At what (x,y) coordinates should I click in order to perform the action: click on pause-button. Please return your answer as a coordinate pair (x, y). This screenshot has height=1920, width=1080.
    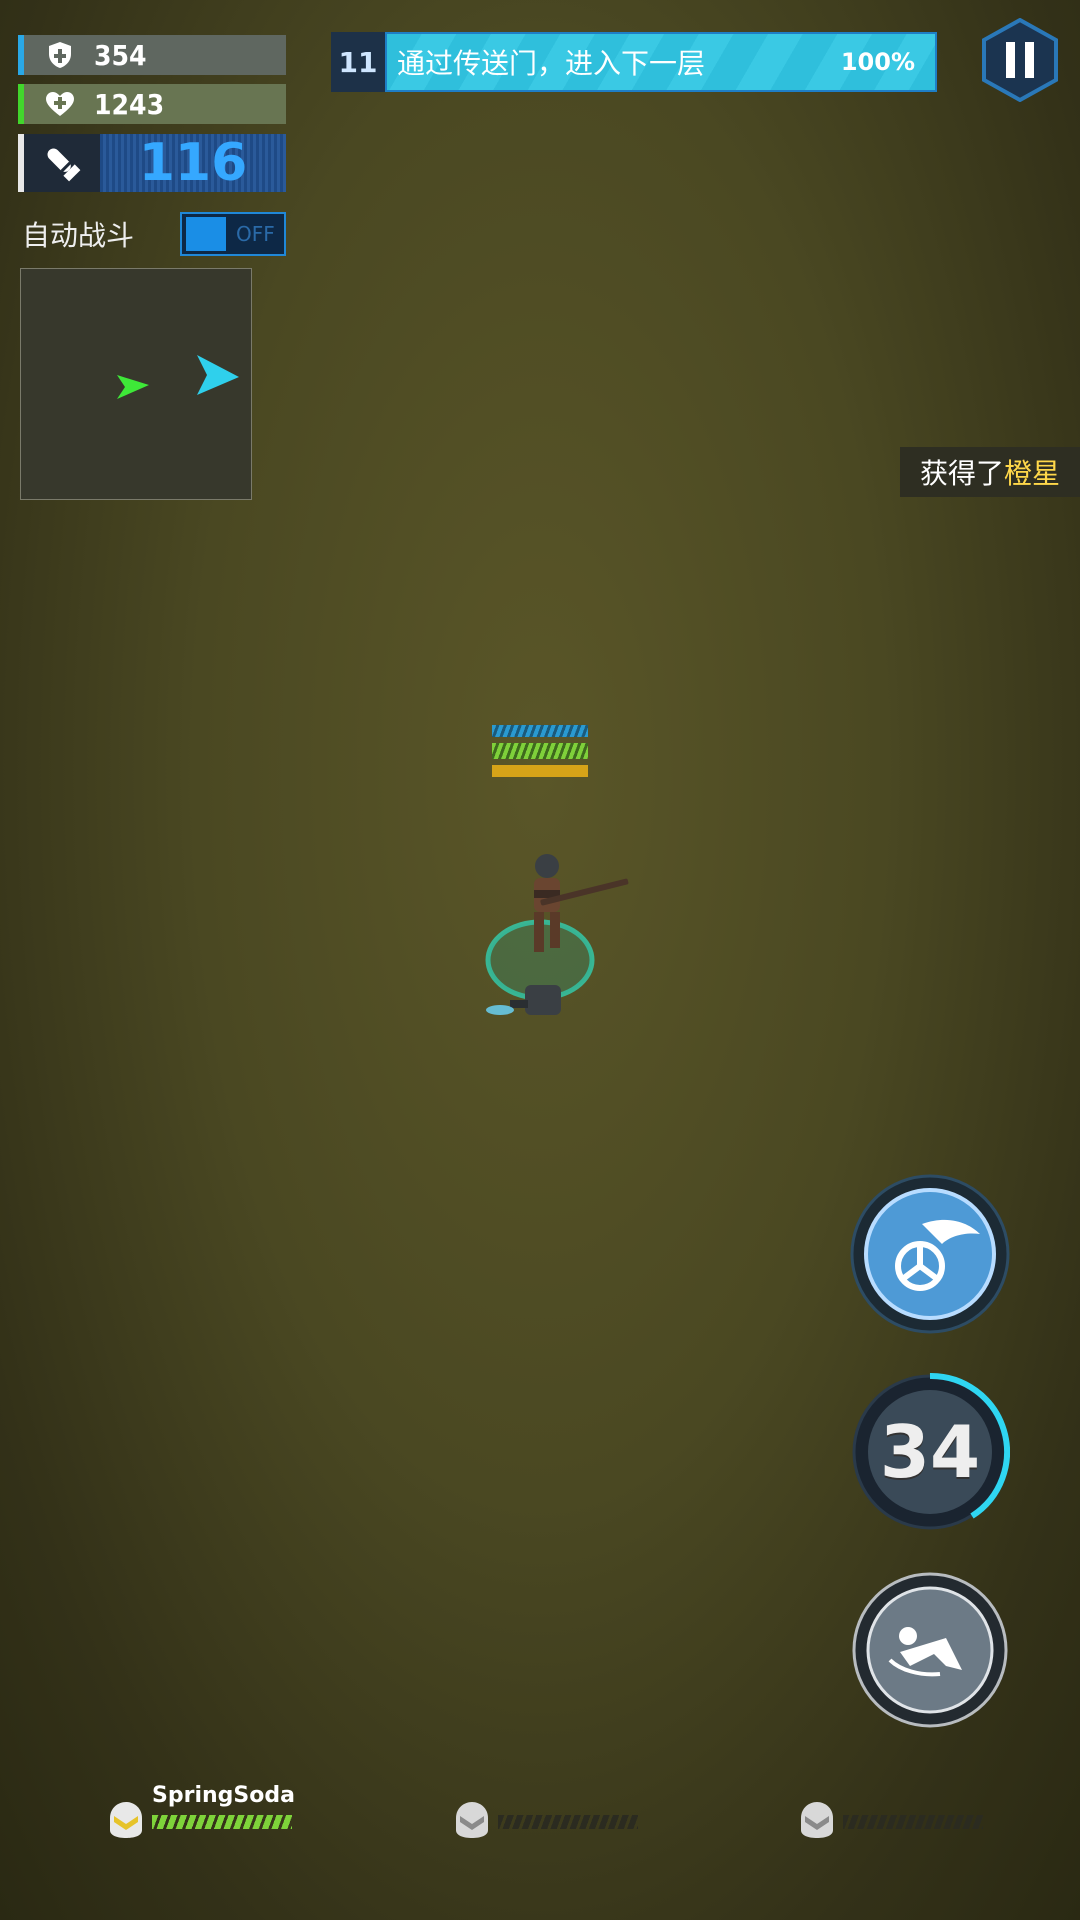
    Looking at the image, I should click on (1020, 60).